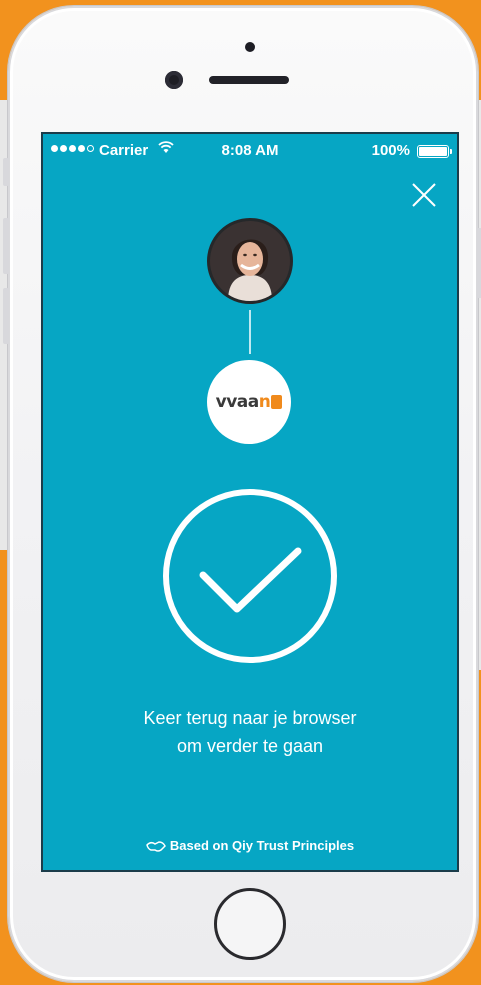 This screenshot has height=985, width=481. Describe the element at coordinates (479, 263) in the screenshot. I see `power-button` at that location.